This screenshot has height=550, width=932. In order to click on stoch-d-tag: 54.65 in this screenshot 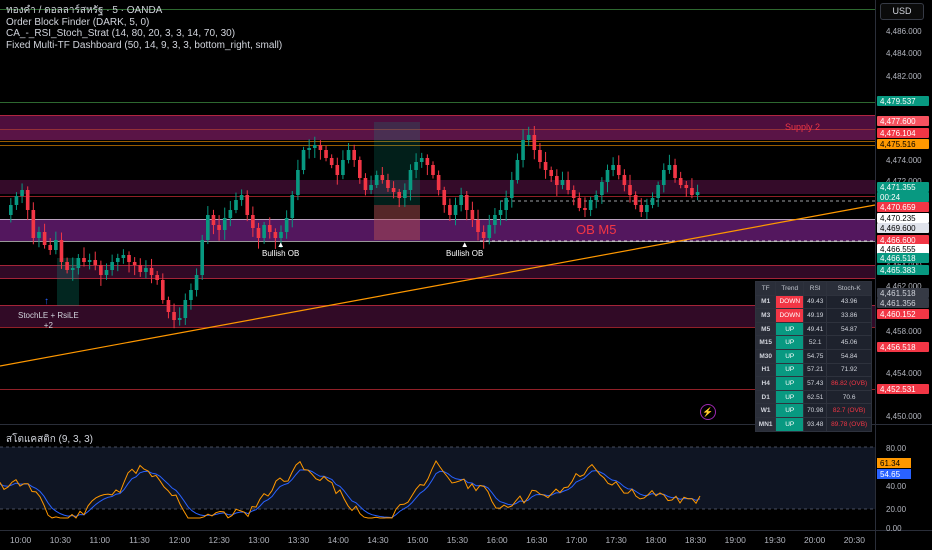, I will do `click(890, 474)`.